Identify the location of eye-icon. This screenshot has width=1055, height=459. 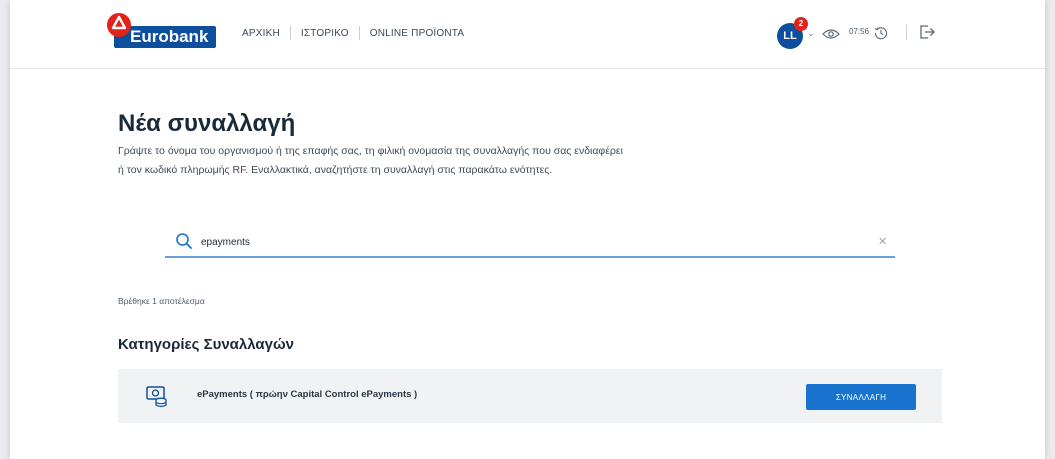
(831, 34).